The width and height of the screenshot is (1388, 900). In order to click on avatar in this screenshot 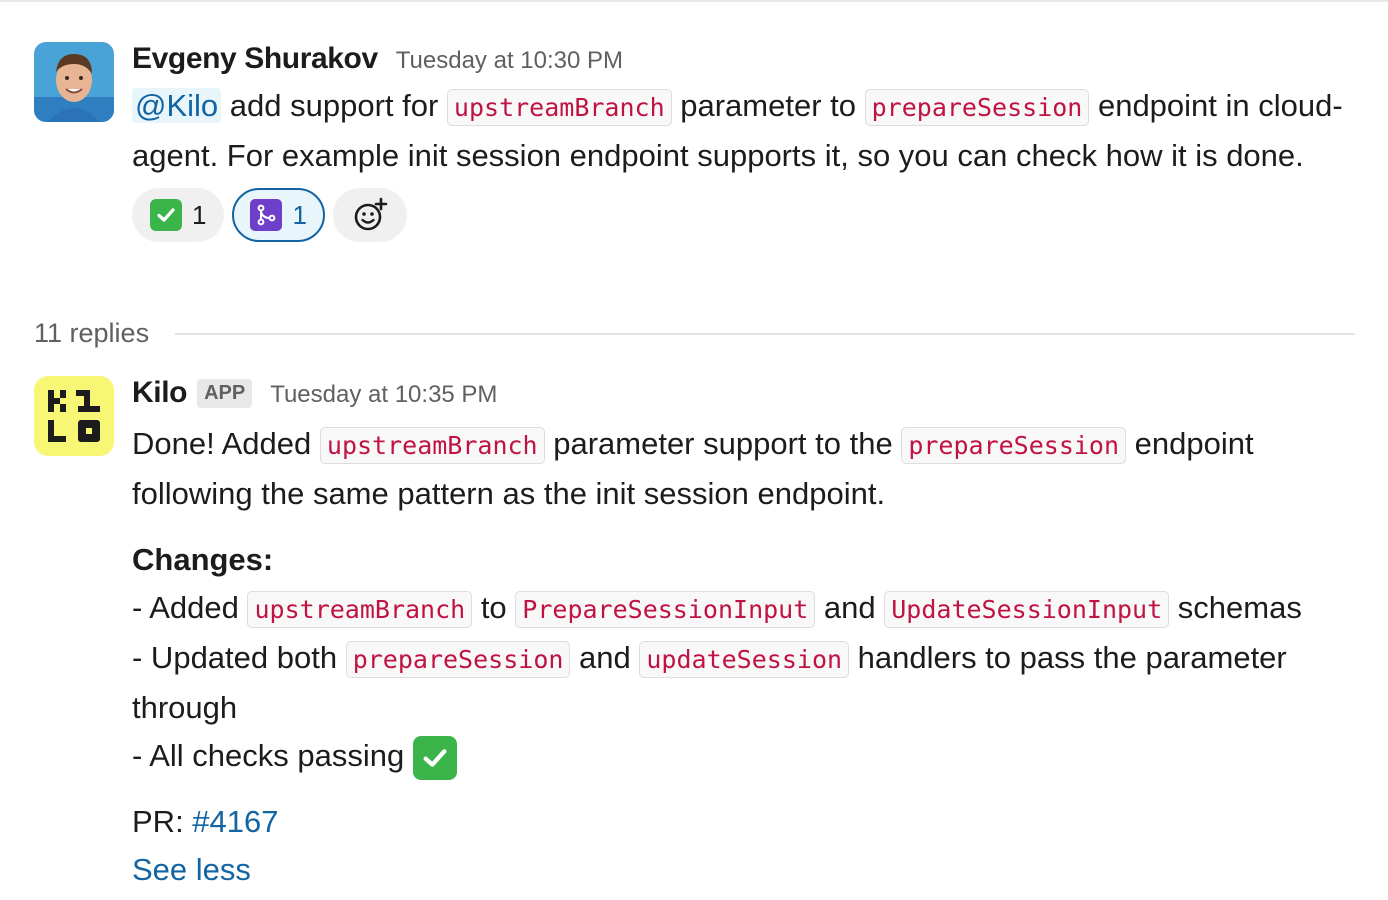, I will do `click(74, 82)`.